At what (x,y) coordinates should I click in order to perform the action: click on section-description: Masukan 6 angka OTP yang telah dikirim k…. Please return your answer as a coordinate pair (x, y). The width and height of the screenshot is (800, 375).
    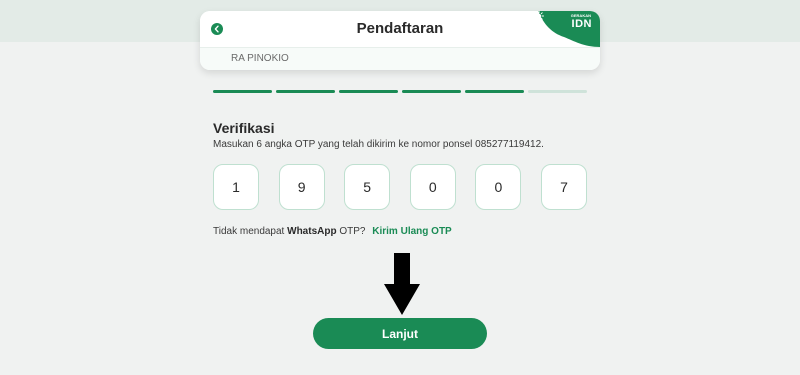
    Looking at the image, I should click on (378, 144).